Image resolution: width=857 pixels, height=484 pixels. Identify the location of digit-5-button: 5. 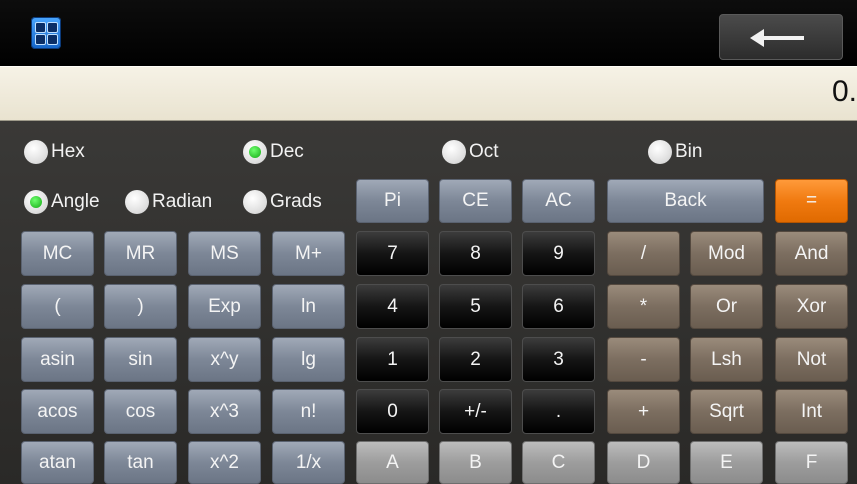
(475, 306).